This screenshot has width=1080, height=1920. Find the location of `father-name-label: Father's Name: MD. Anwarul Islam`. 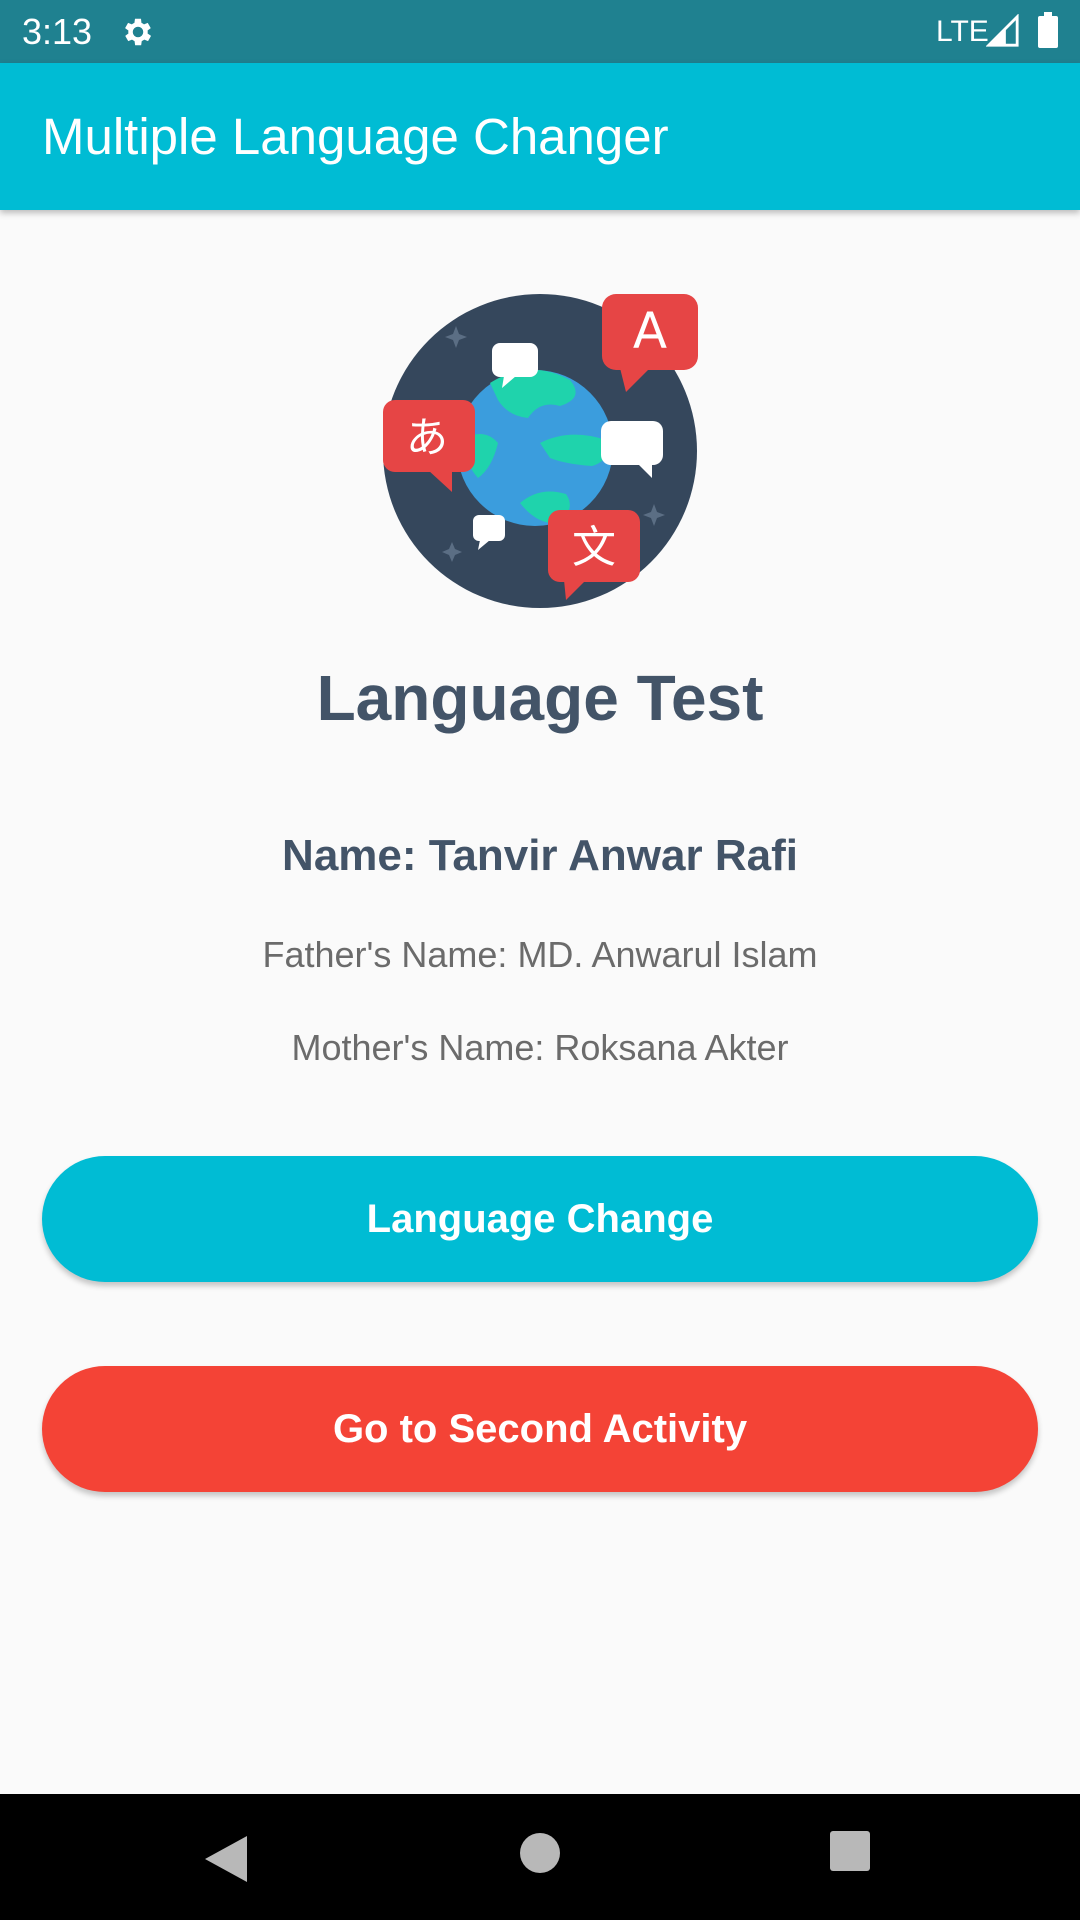

father-name-label: Father's Name: MD. Anwarul Islam is located at coordinates (540, 954).